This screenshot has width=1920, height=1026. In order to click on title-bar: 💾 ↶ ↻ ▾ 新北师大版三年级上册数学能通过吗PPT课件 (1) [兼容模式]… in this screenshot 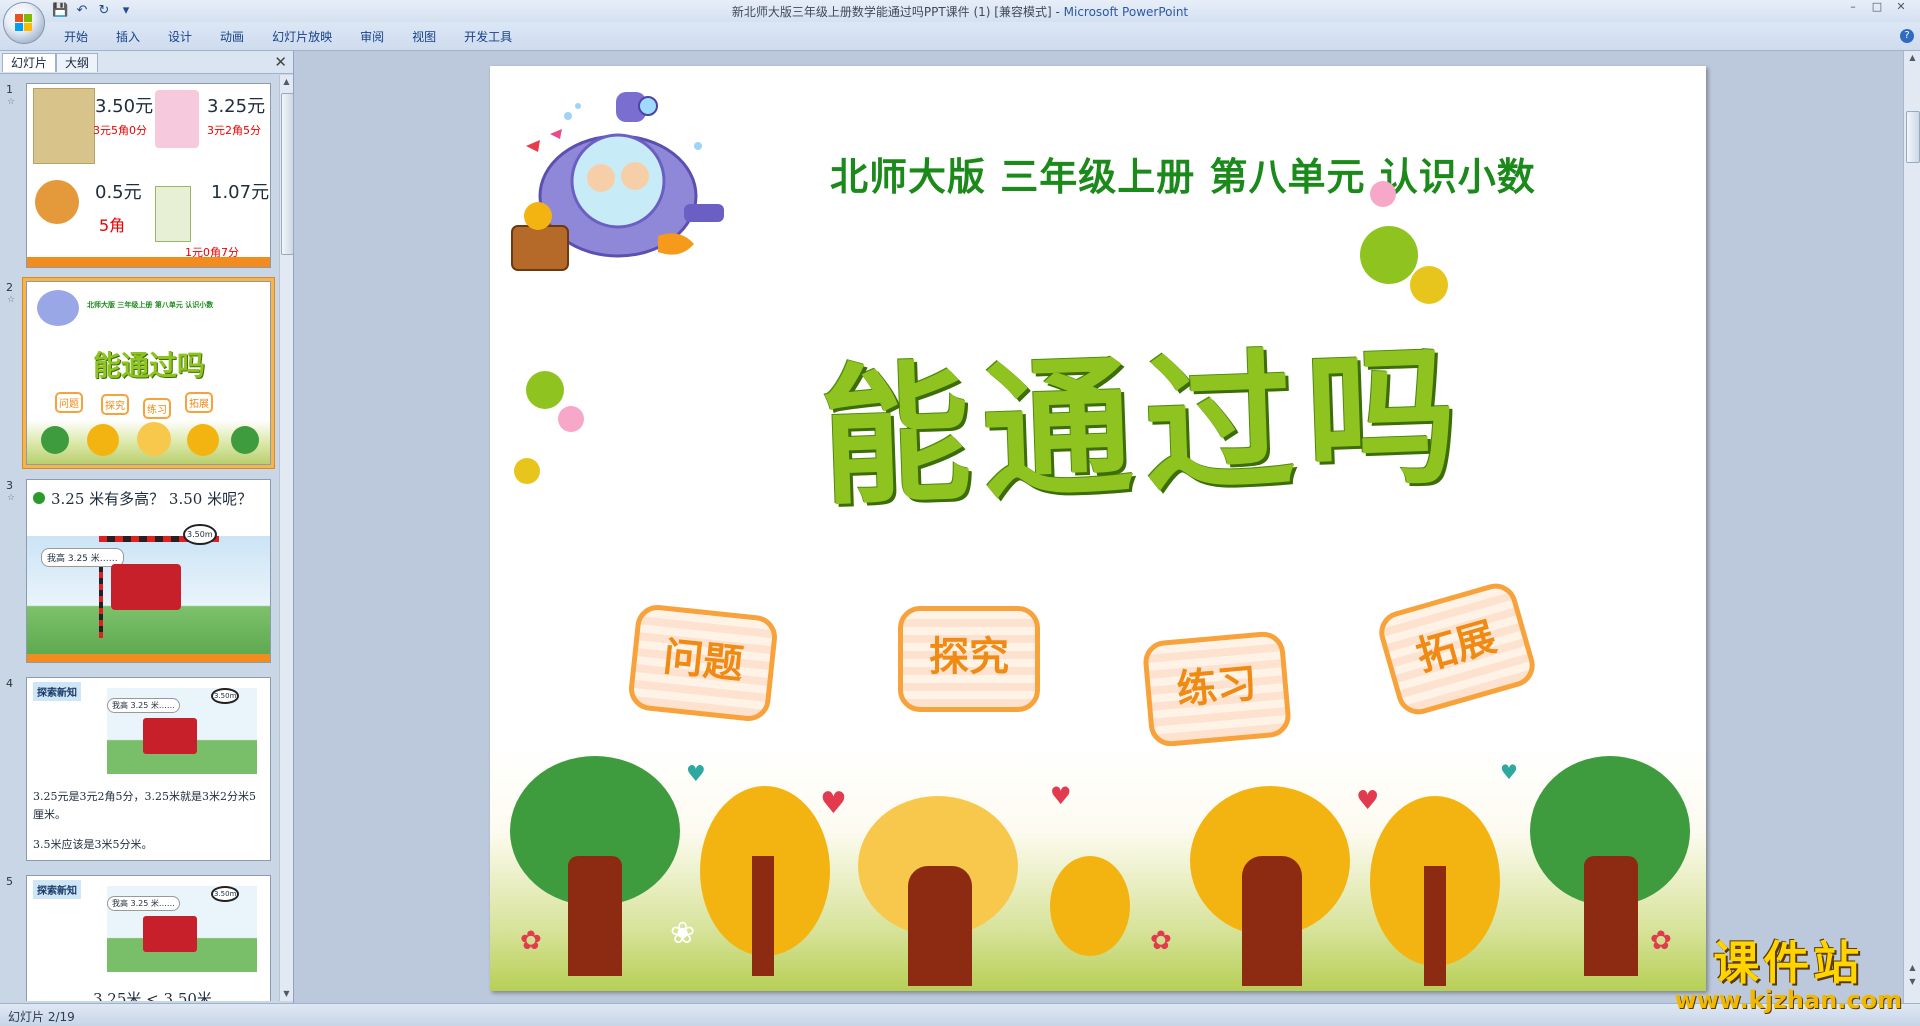, I will do `click(960, 11)`.